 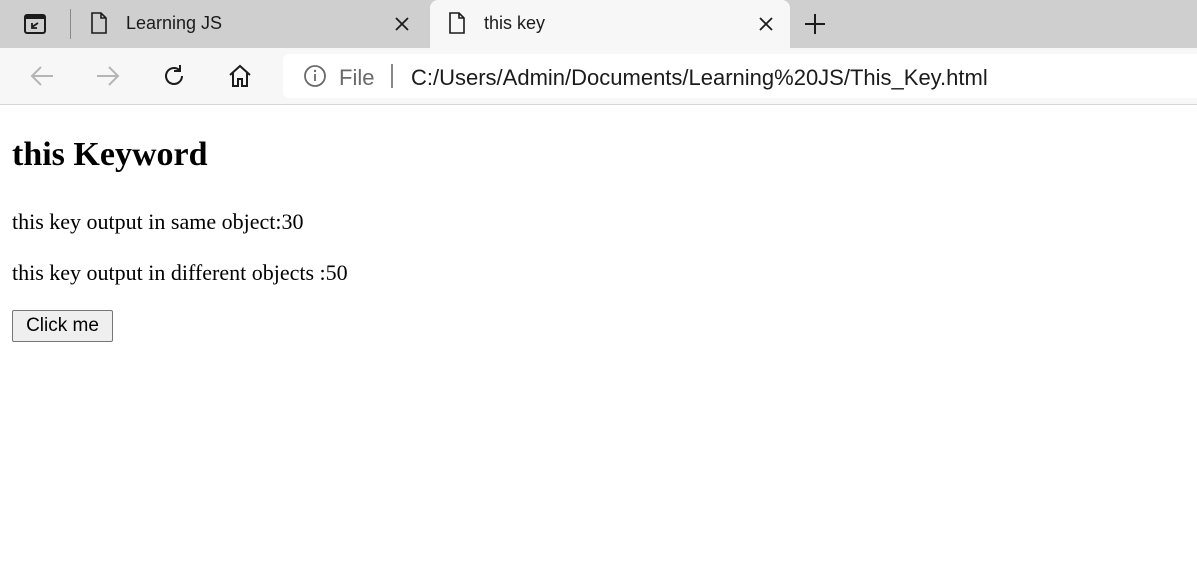 I want to click on address-scheme-label: File, so click(x=357, y=77).